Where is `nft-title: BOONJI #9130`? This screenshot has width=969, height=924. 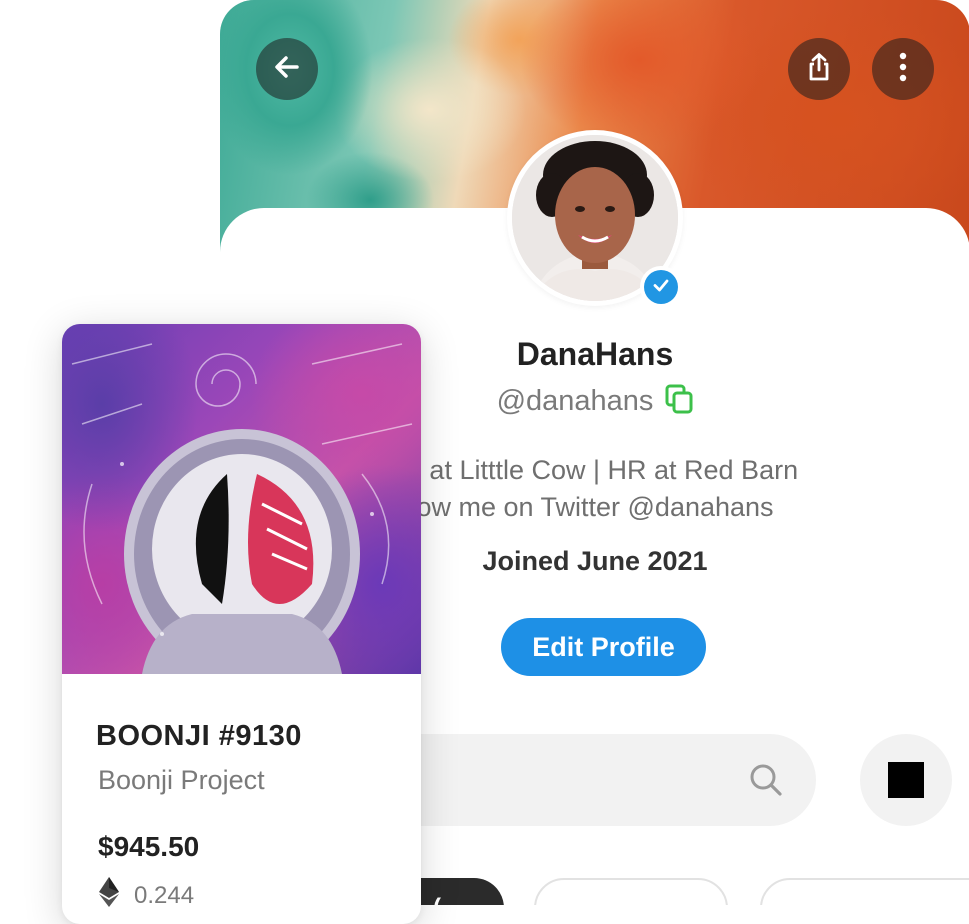
nft-title: BOONJI #9130 is located at coordinates (199, 736).